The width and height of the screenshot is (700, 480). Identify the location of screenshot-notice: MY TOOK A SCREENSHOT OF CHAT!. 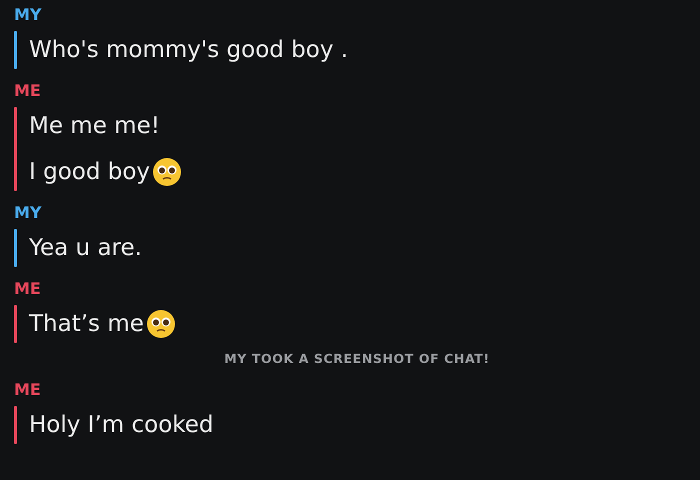
(357, 358).